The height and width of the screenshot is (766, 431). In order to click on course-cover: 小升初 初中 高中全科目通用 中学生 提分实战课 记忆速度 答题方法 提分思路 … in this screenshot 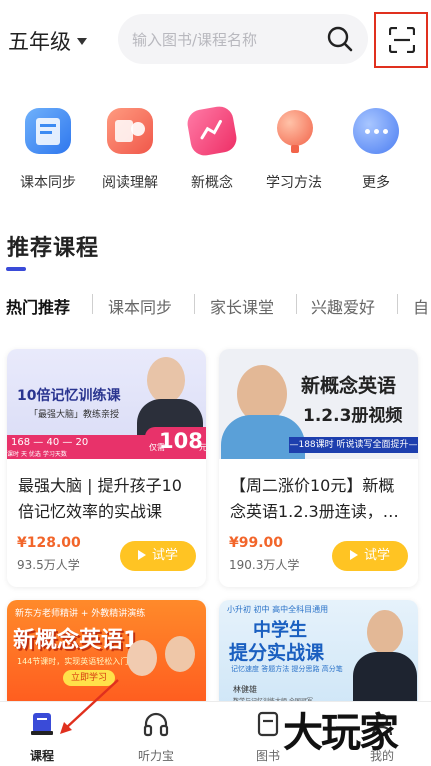, I will do `click(318, 655)`.